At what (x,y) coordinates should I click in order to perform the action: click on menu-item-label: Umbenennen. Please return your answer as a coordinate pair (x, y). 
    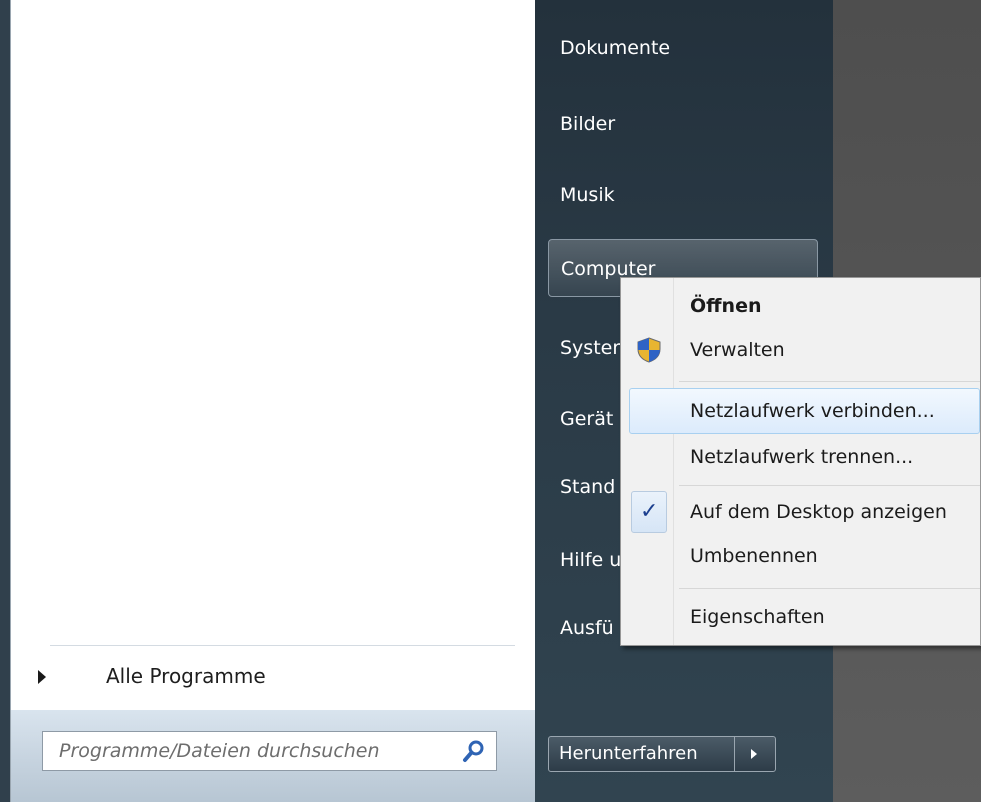
    Looking at the image, I should click on (754, 556).